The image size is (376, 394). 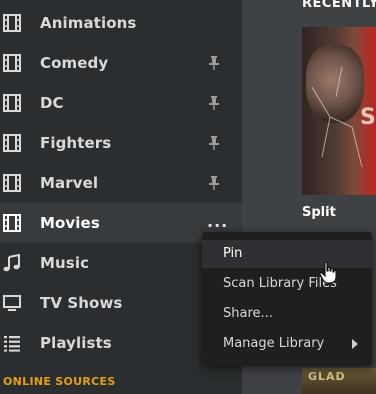 What do you see at coordinates (233, 253) in the screenshot?
I see `menu-item-label: Pin` at bounding box center [233, 253].